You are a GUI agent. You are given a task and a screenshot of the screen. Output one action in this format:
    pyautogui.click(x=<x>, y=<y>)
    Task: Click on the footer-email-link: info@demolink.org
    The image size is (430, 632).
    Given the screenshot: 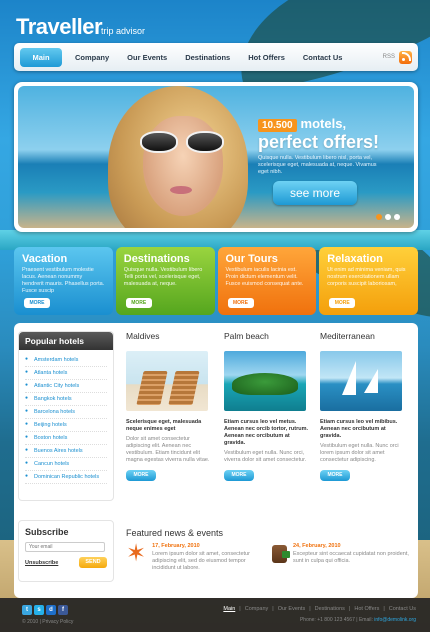 What is the action you would take?
    pyautogui.click(x=395, y=620)
    